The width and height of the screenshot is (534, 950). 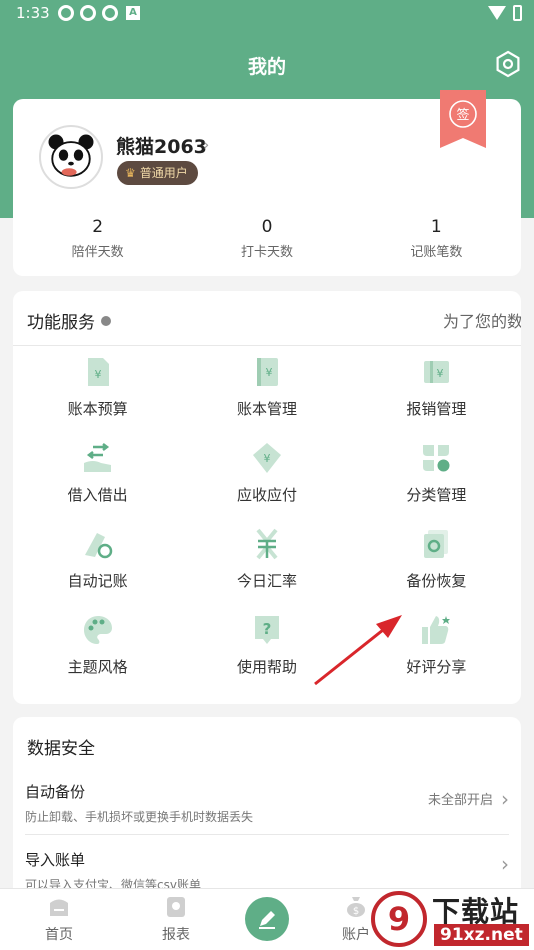 I want to click on auto-backup-row: 自动备份 防止卸载、手机损坏或更换手机时数据丢失 未全部开启 ›, so click(x=267, y=803).